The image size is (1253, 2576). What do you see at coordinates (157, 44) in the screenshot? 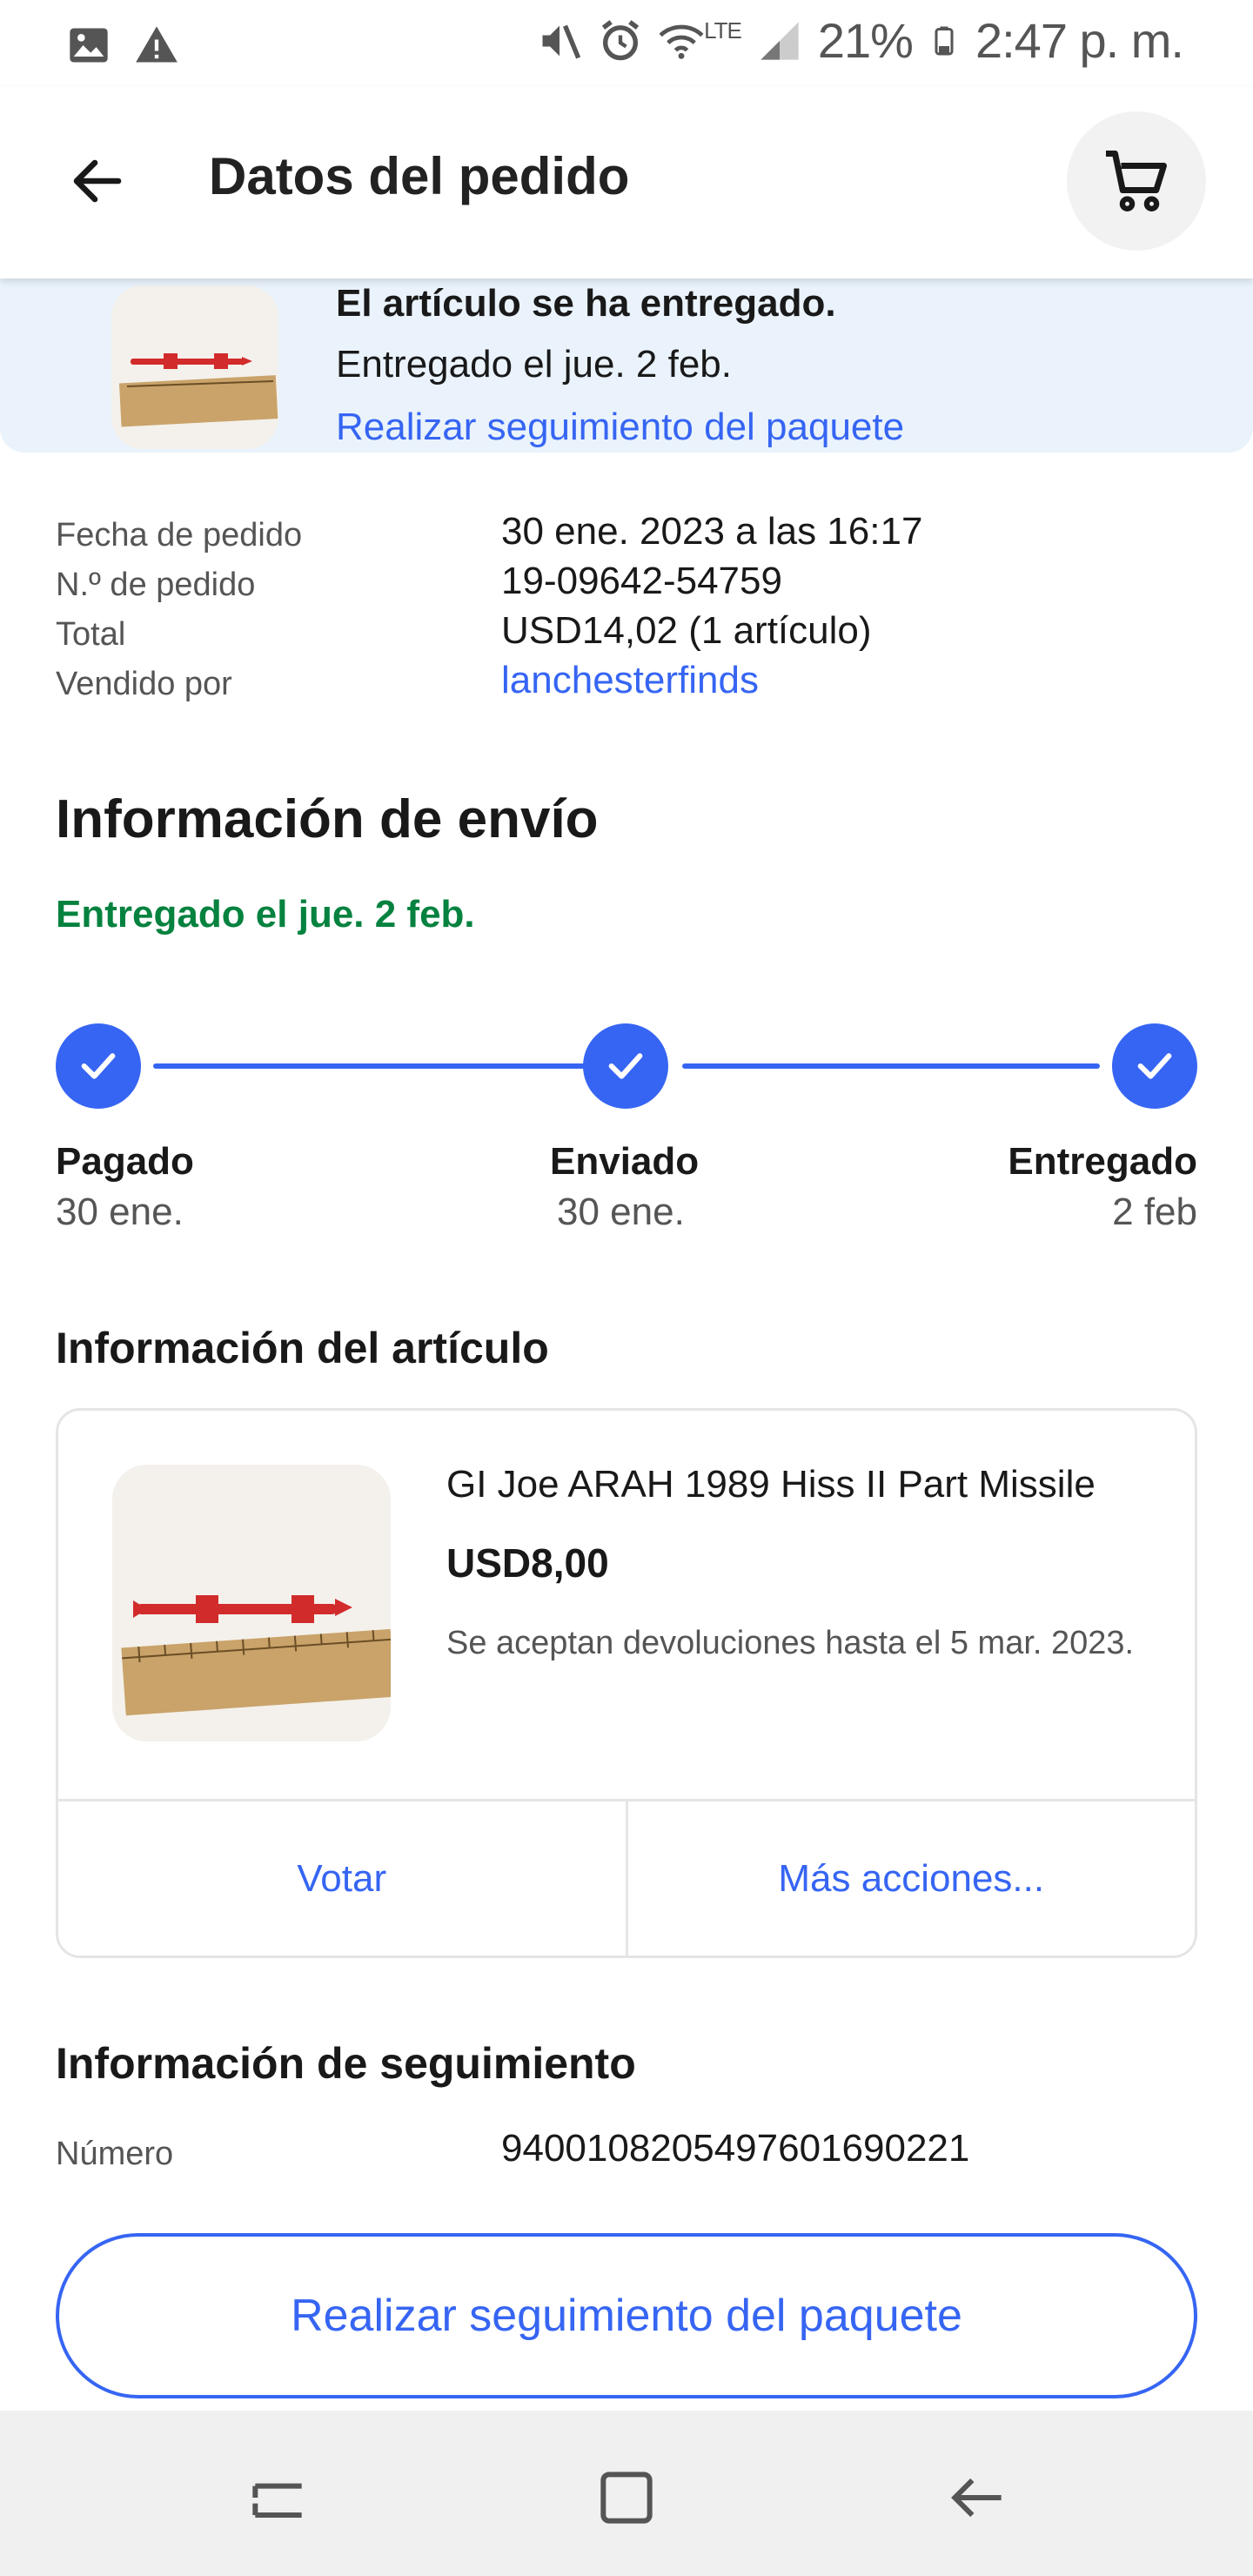
I see `warning-icon` at bounding box center [157, 44].